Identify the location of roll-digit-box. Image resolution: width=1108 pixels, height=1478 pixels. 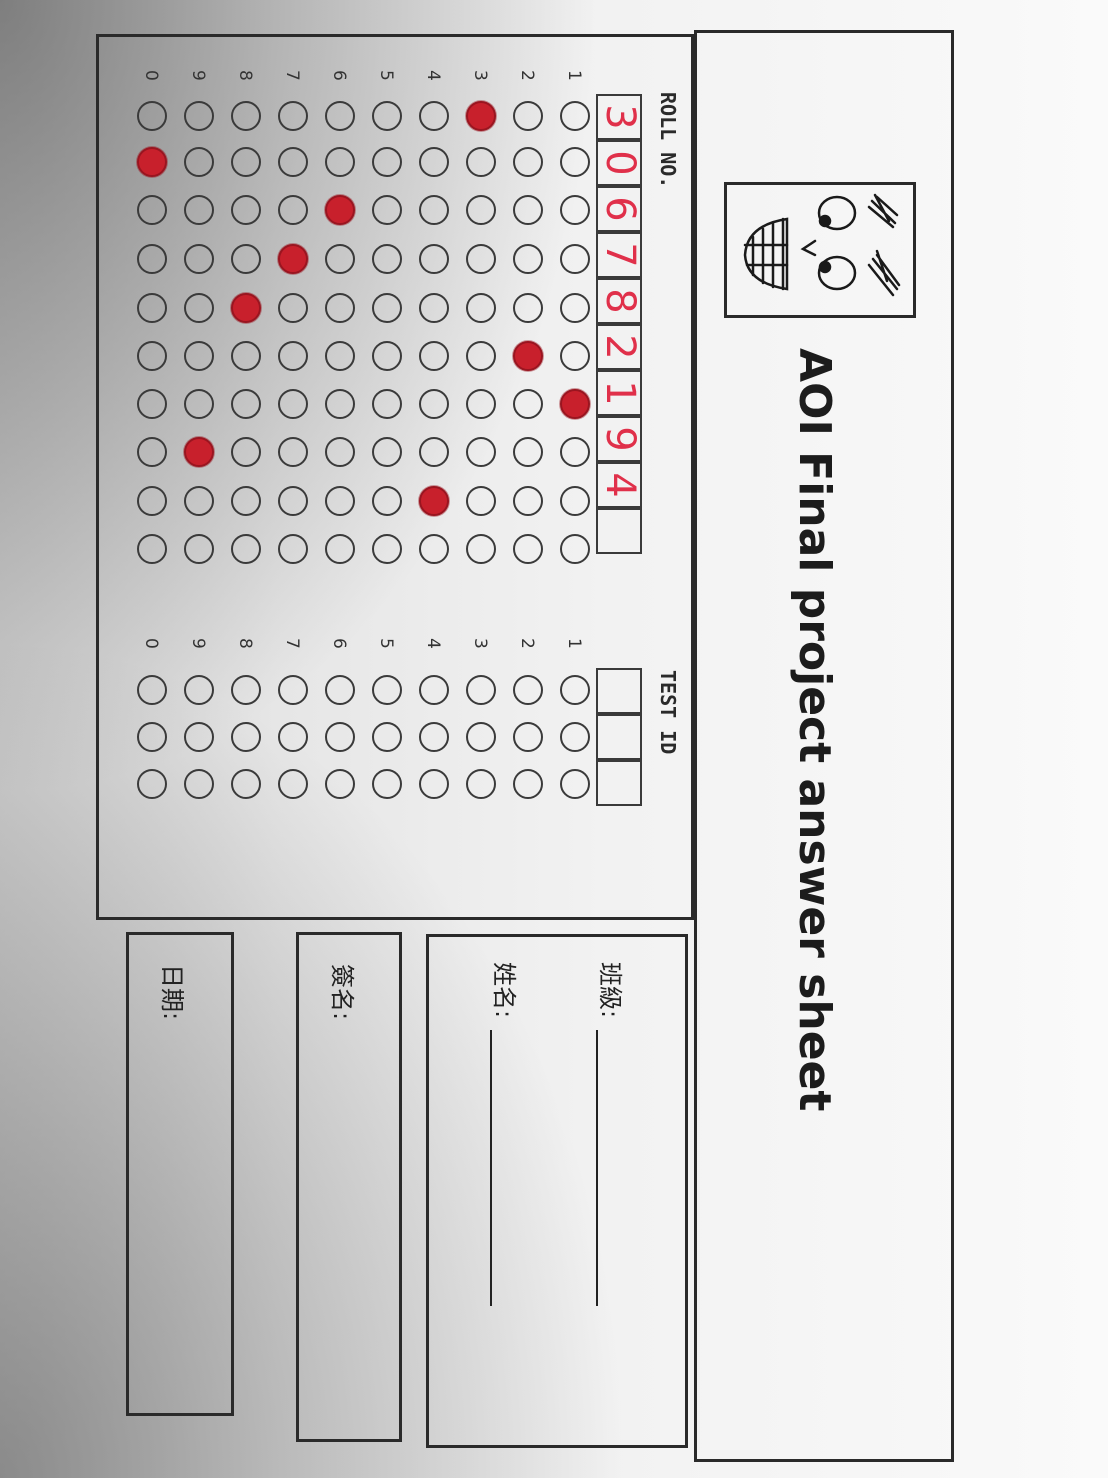
(619, 531).